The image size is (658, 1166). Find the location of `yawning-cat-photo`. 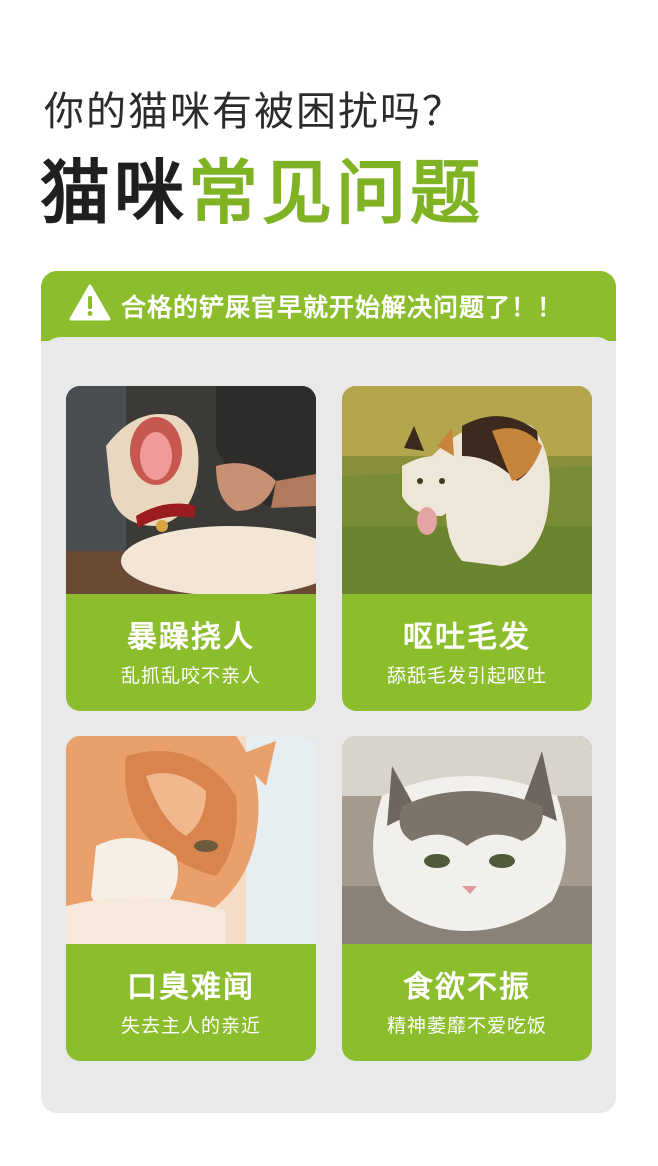

yawning-cat-photo is located at coordinates (191, 490).